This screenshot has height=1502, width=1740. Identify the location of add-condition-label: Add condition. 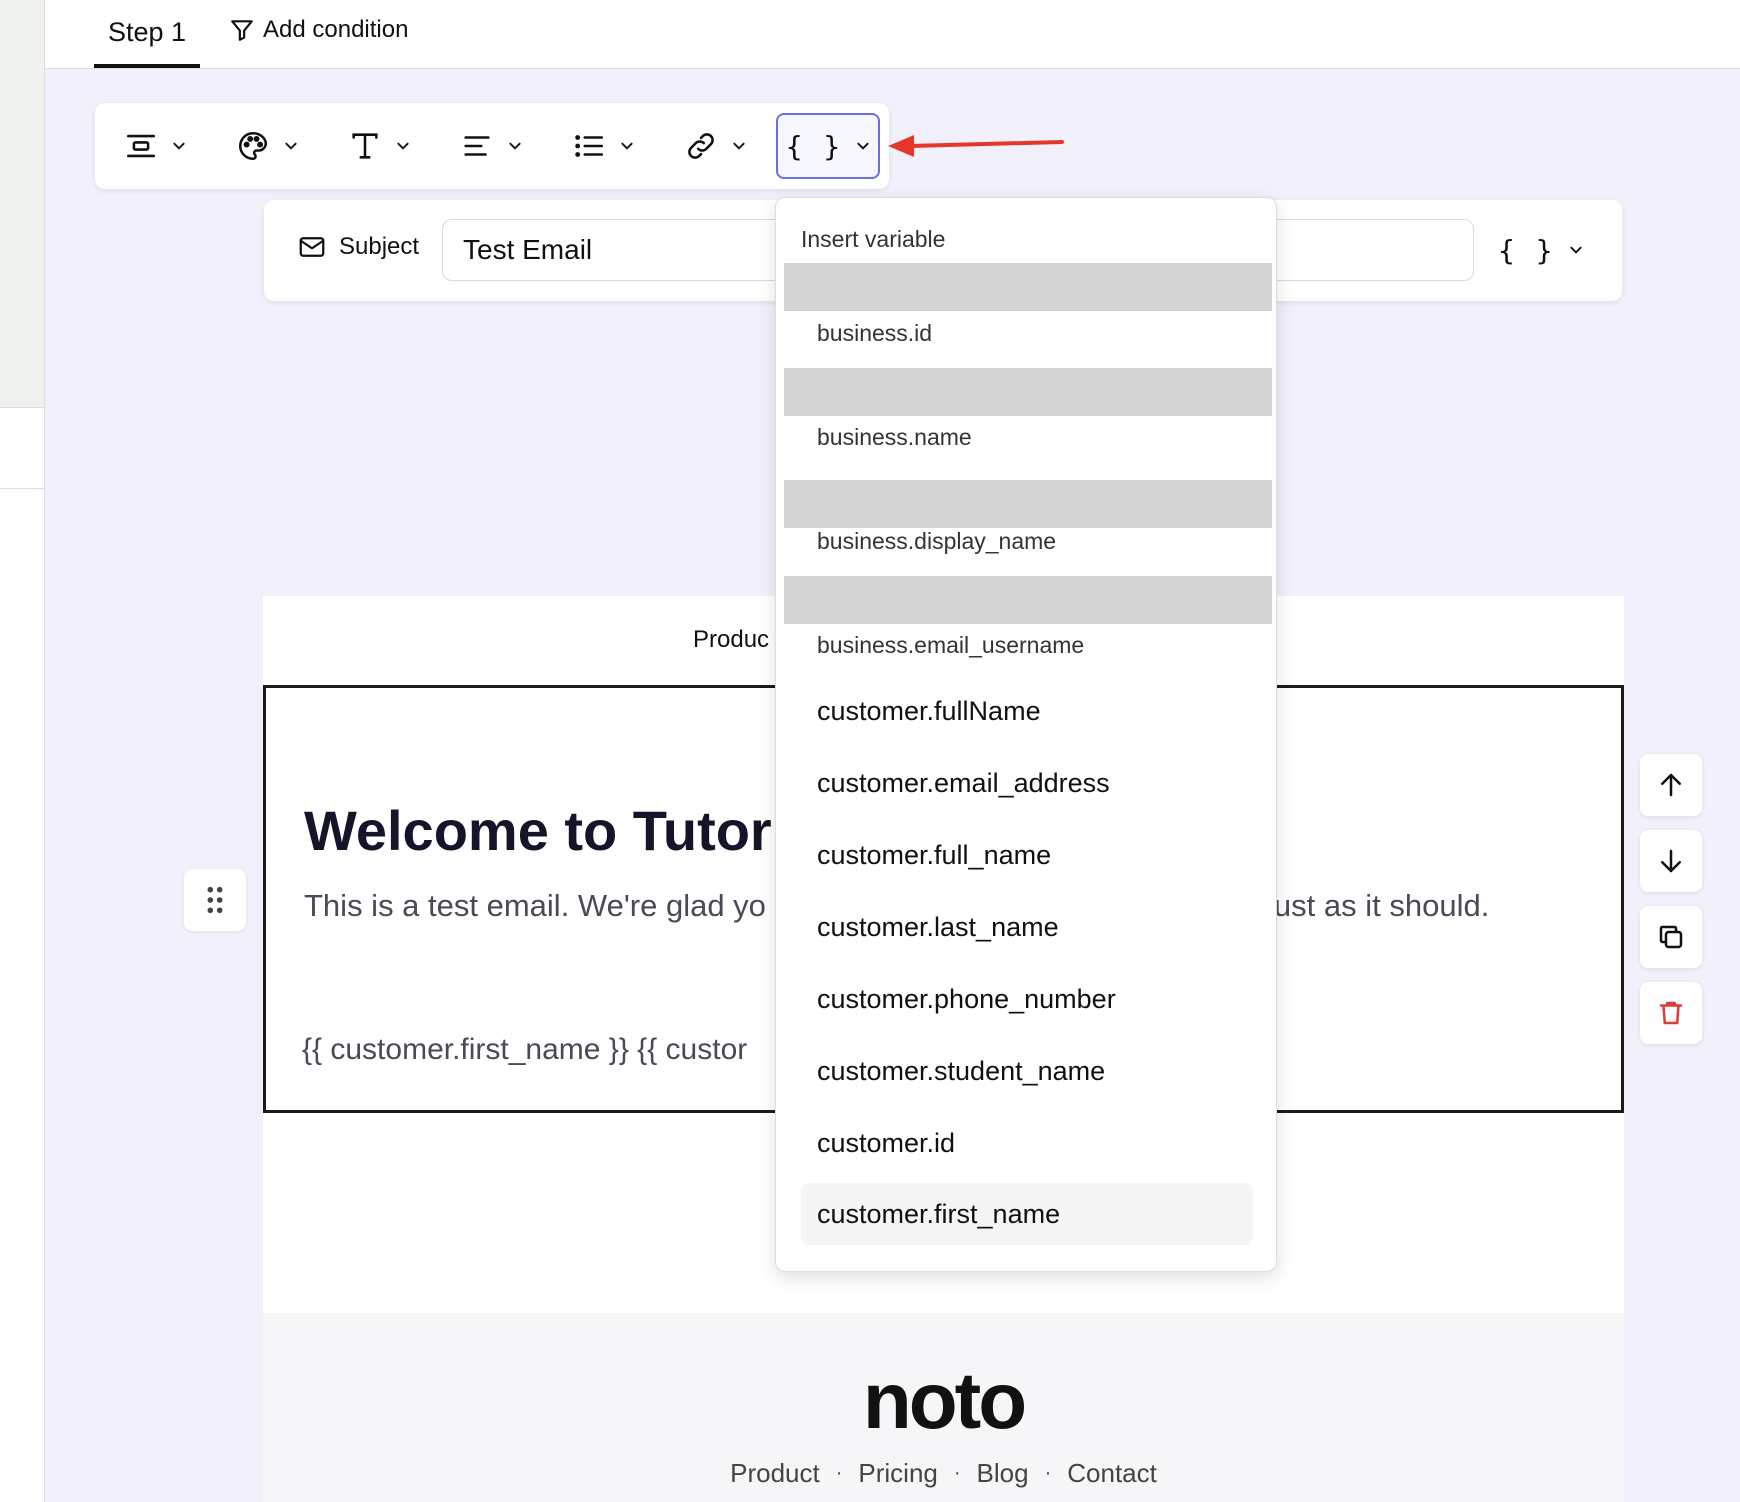
(336, 29).